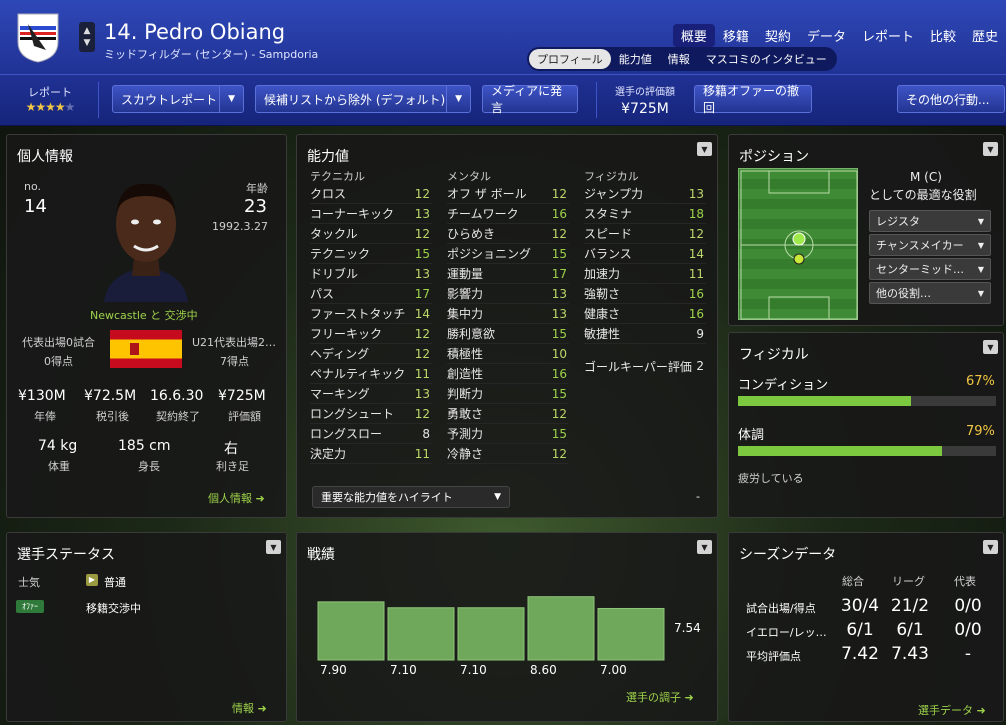 This screenshot has height=725, width=1006. What do you see at coordinates (910, 606) in the screenshot?
I see `season-stat-value: 21/2` at bounding box center [910, 606].